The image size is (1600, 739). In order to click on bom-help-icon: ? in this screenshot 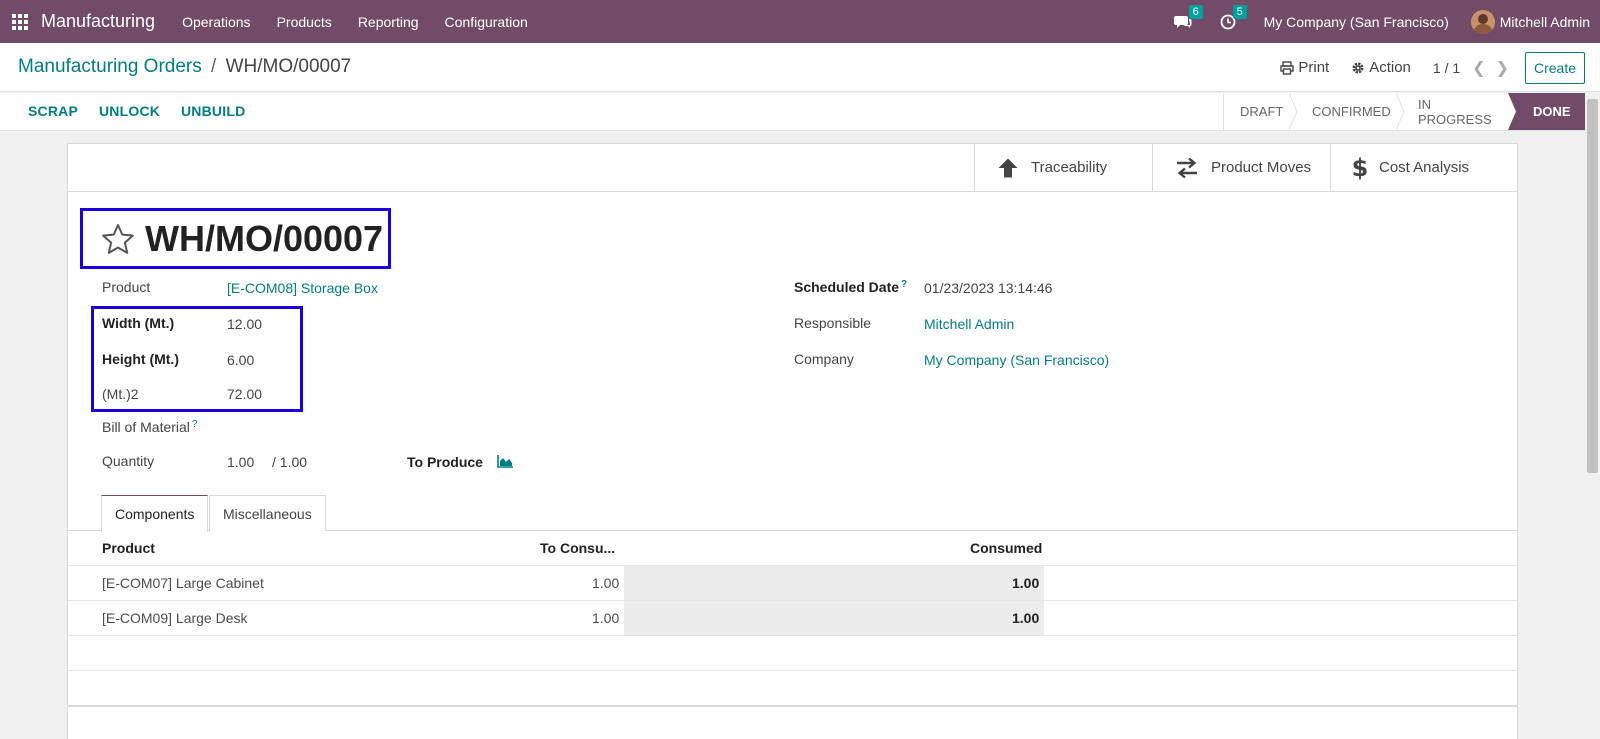, I will do `click(195, 424)`.